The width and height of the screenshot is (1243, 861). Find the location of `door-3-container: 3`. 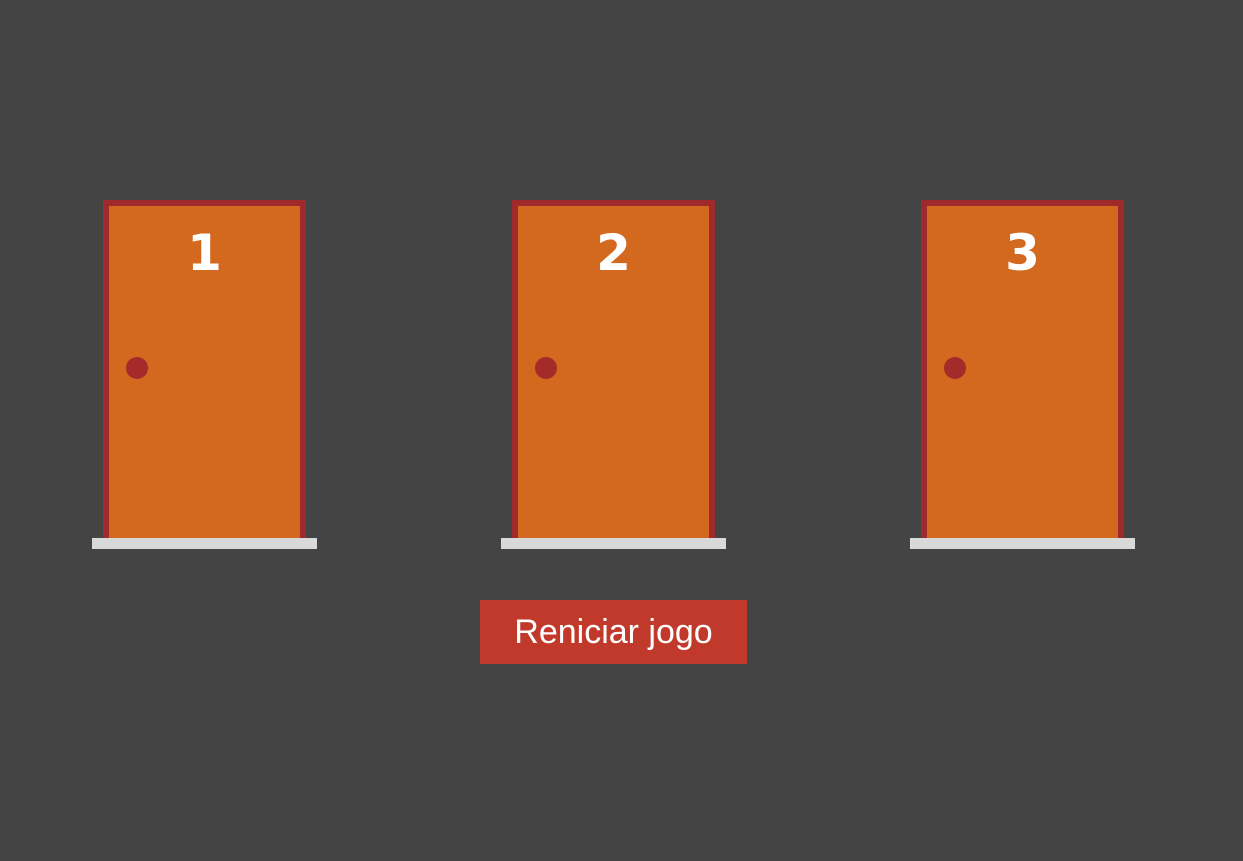

door-3-container: 3 is located at coordinates (1022, 374).